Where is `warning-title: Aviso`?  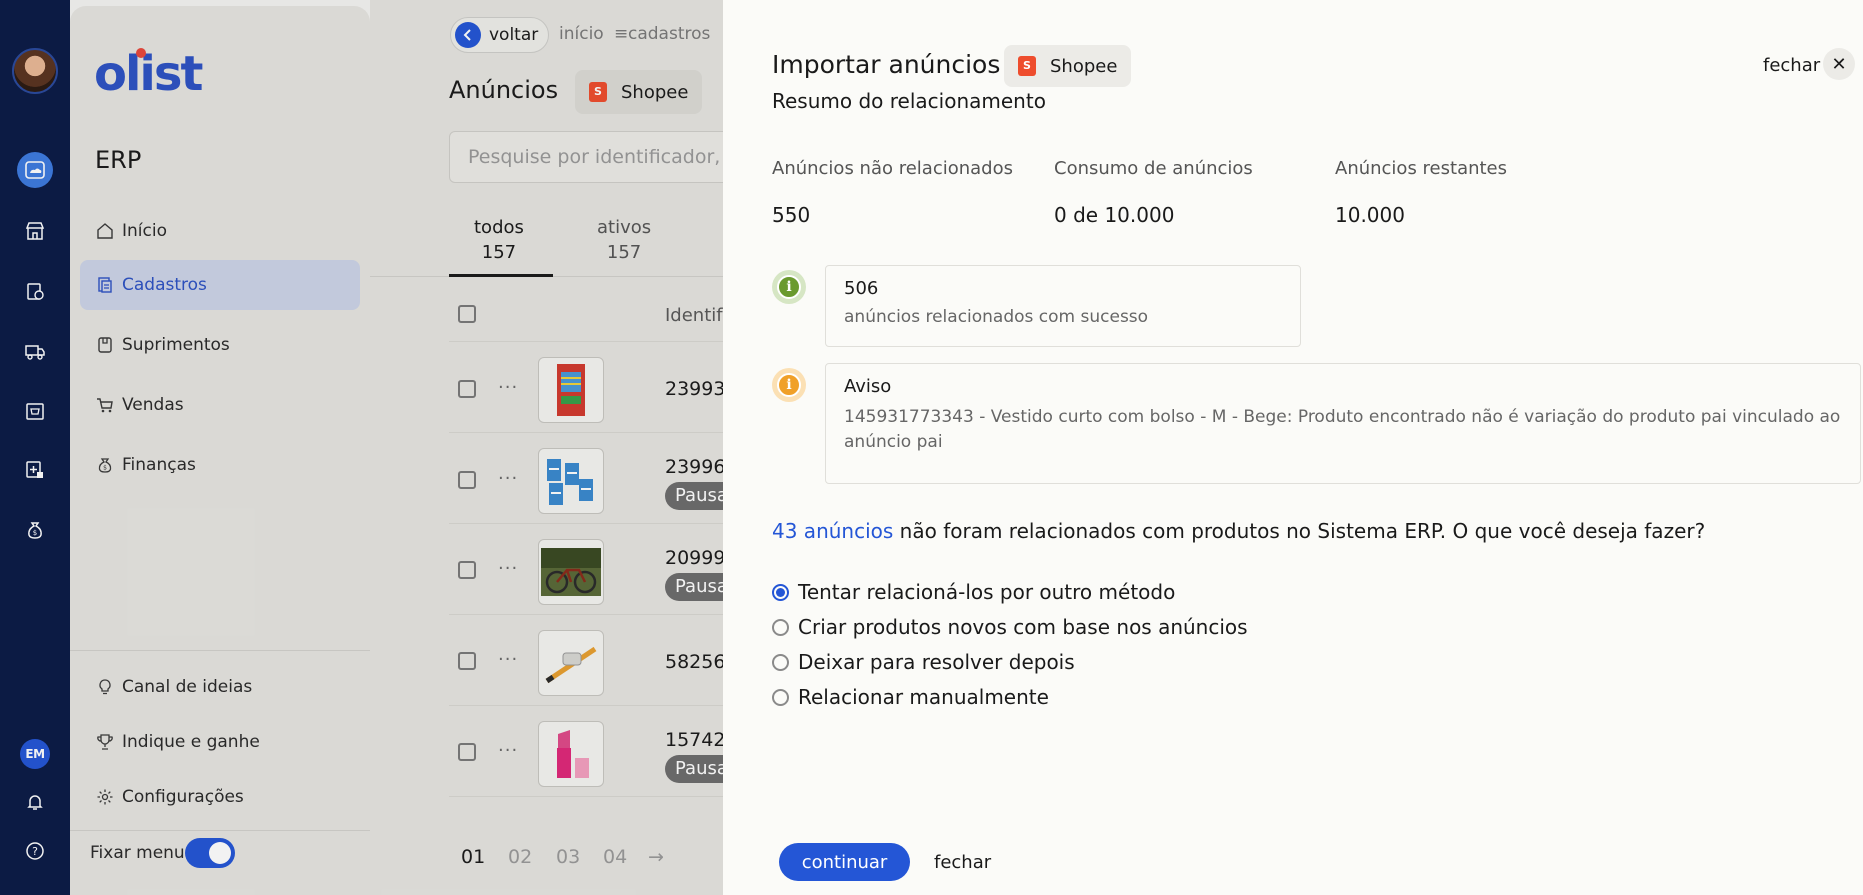 warning-title: Aviso is located at coordinates (868, 386).